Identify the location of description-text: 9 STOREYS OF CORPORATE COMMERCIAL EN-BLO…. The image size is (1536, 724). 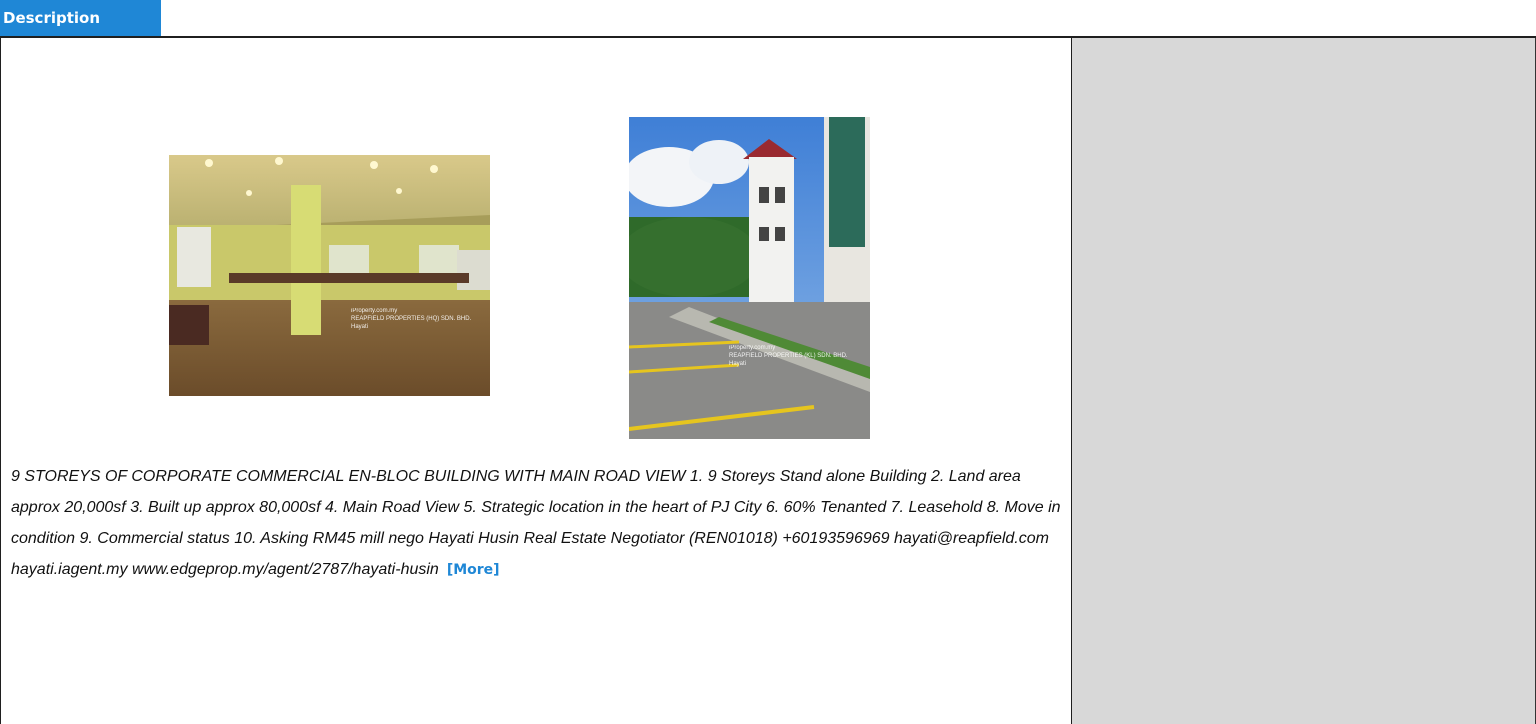
(536, 523).